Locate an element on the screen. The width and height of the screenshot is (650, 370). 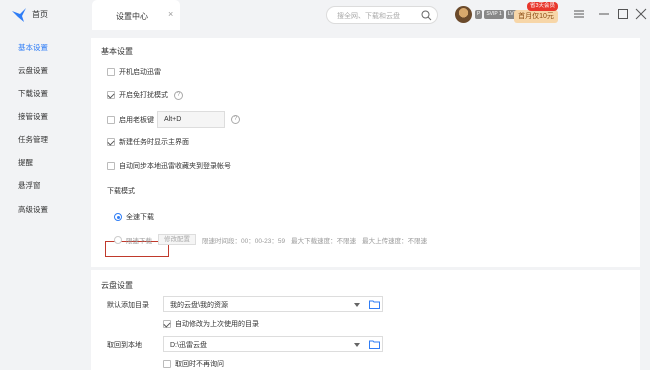
sidebar-item-label: 云盘设置 is located at coordinates (33, 70).